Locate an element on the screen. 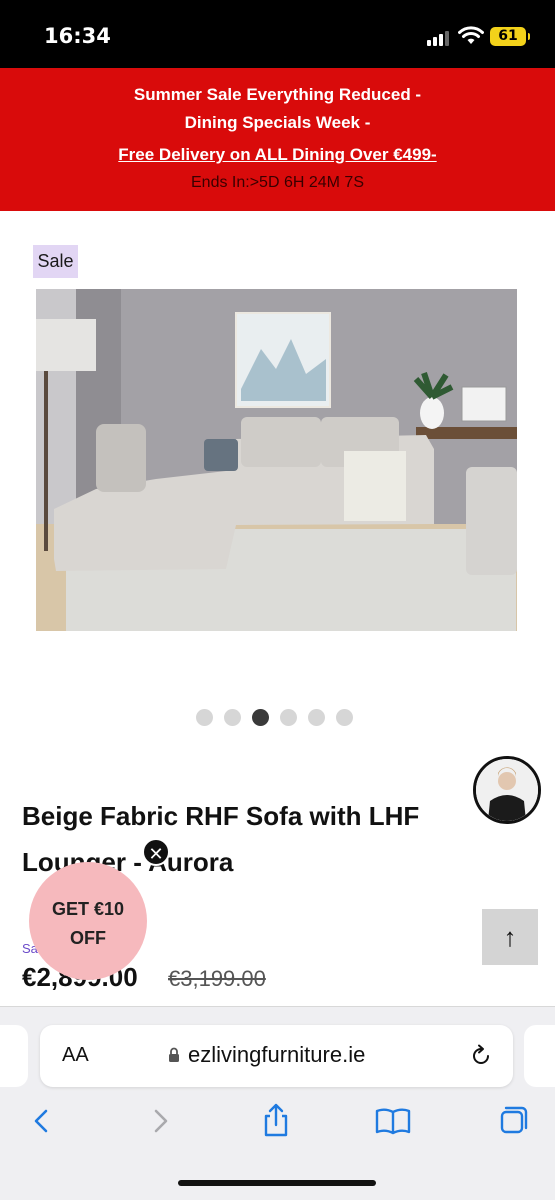 This screenshot has width=555, height=1200. product-title-line: Beige Fabric RHF Sofa with LHF is located at coordinates (221, 816).